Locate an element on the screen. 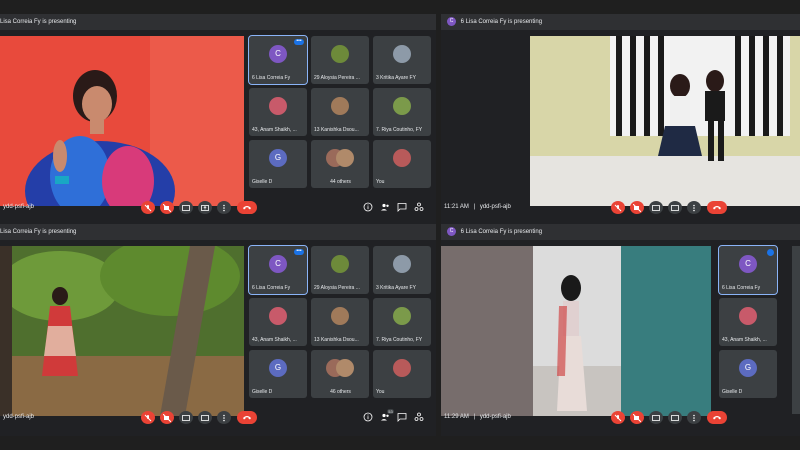 Image resolution: width=800 pixels, height=450 pixels. participant-tile: C 6 Lisa Correia Fy is located at coordinates (748, 270).